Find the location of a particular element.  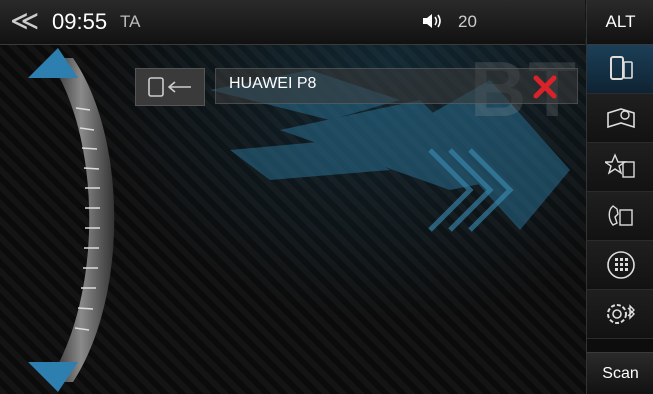

ta-indicator: TA is located at coordinates (130, 22).